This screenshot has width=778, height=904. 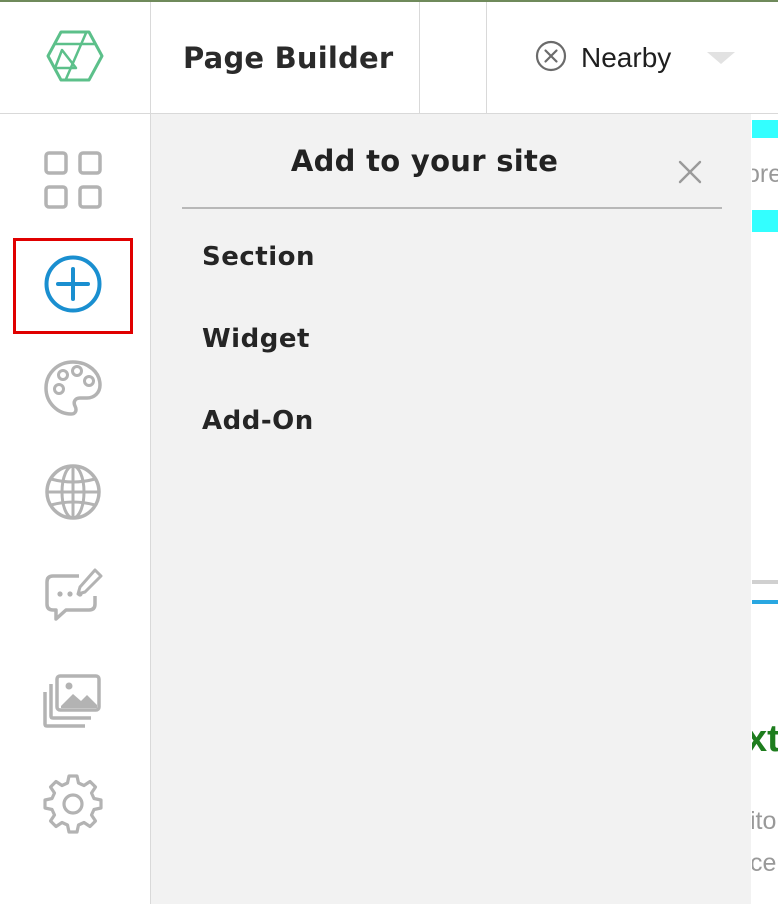 I want to click on chat-edit-icon, so click(x=73, y=598).